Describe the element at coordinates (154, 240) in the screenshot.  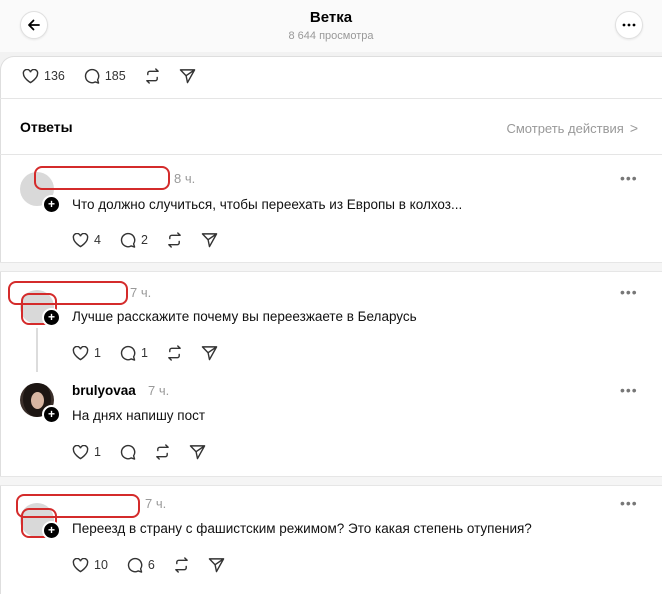
I see `comment-actions: 4 2` at that location.